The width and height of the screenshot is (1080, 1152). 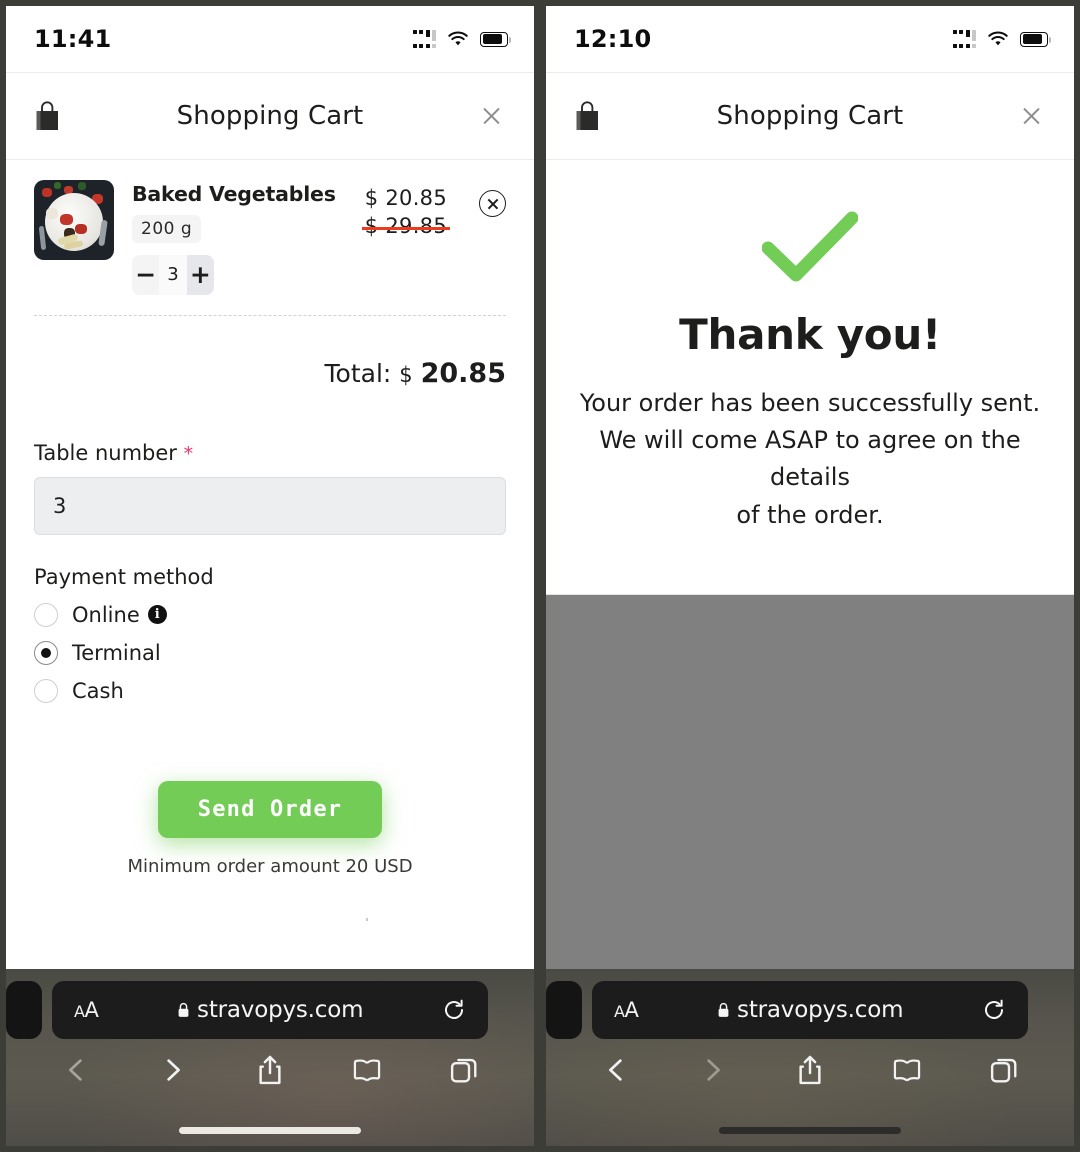 I want to click on remove-item-icon, so click(x=492, y=203).